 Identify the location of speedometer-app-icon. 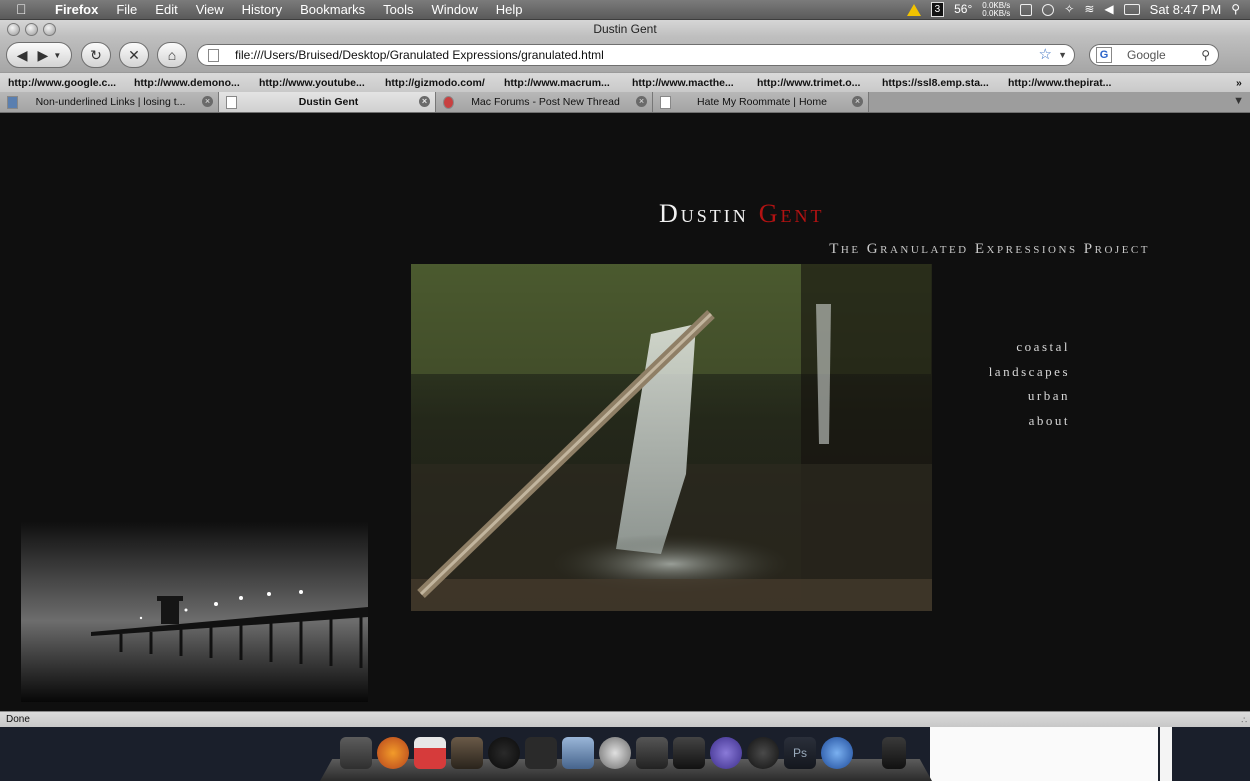
(615, 753).